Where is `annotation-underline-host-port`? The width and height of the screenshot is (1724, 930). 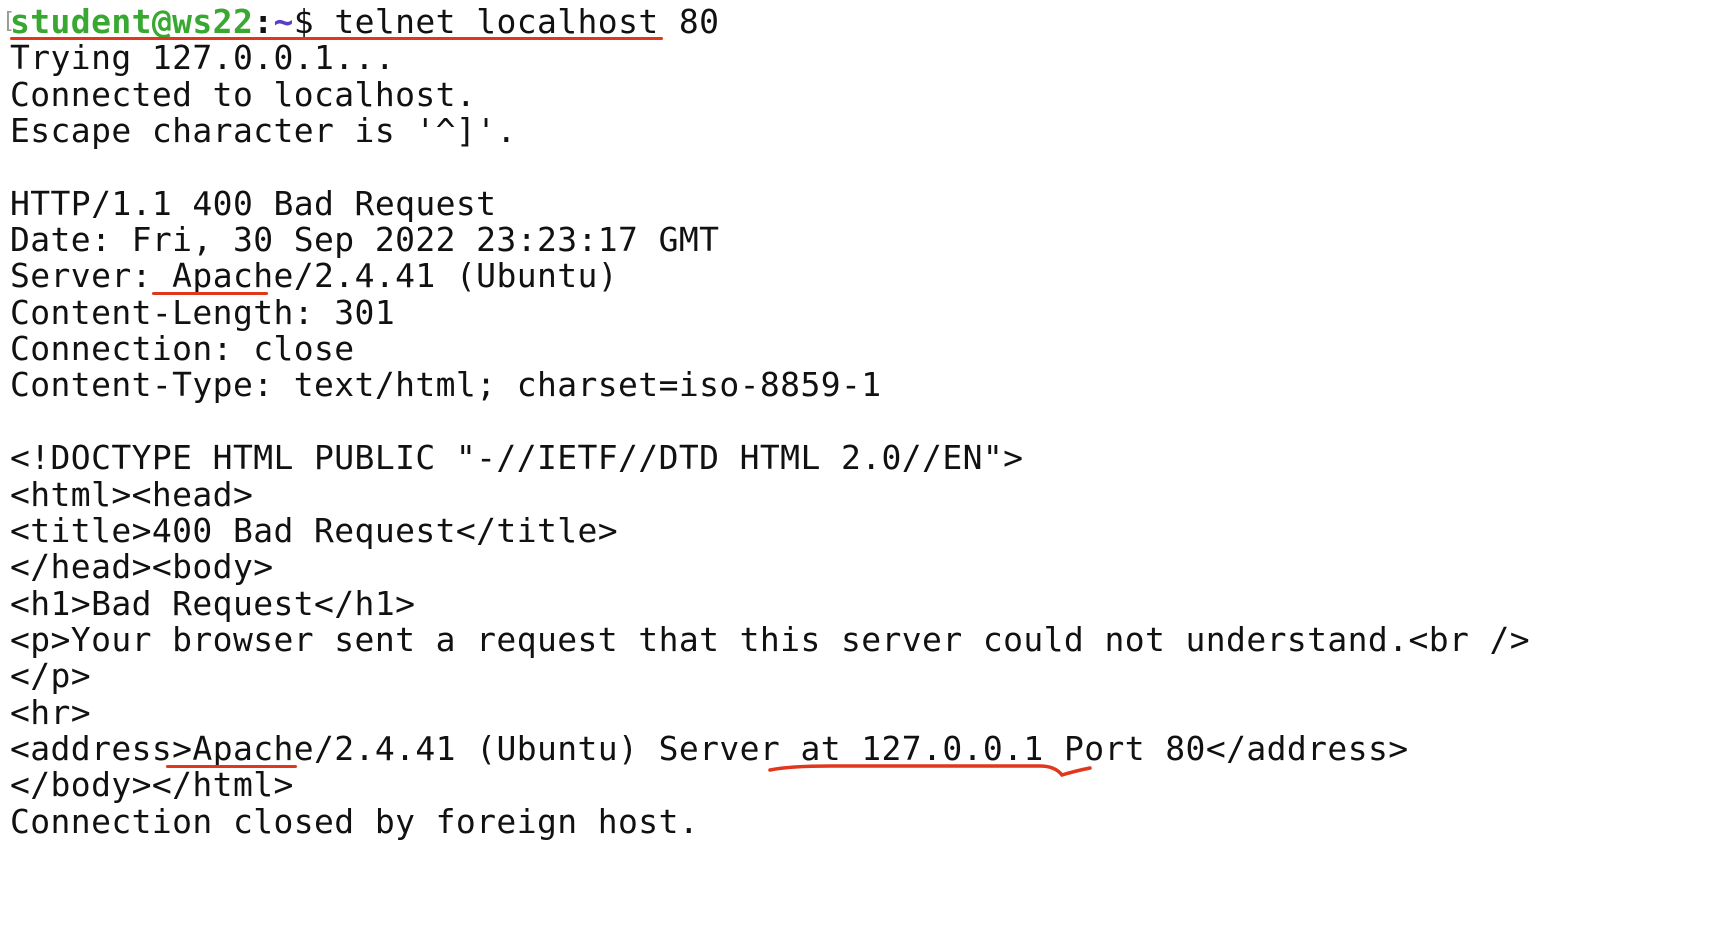
annotation-underline-host-port is located at coordinates (930, 771).